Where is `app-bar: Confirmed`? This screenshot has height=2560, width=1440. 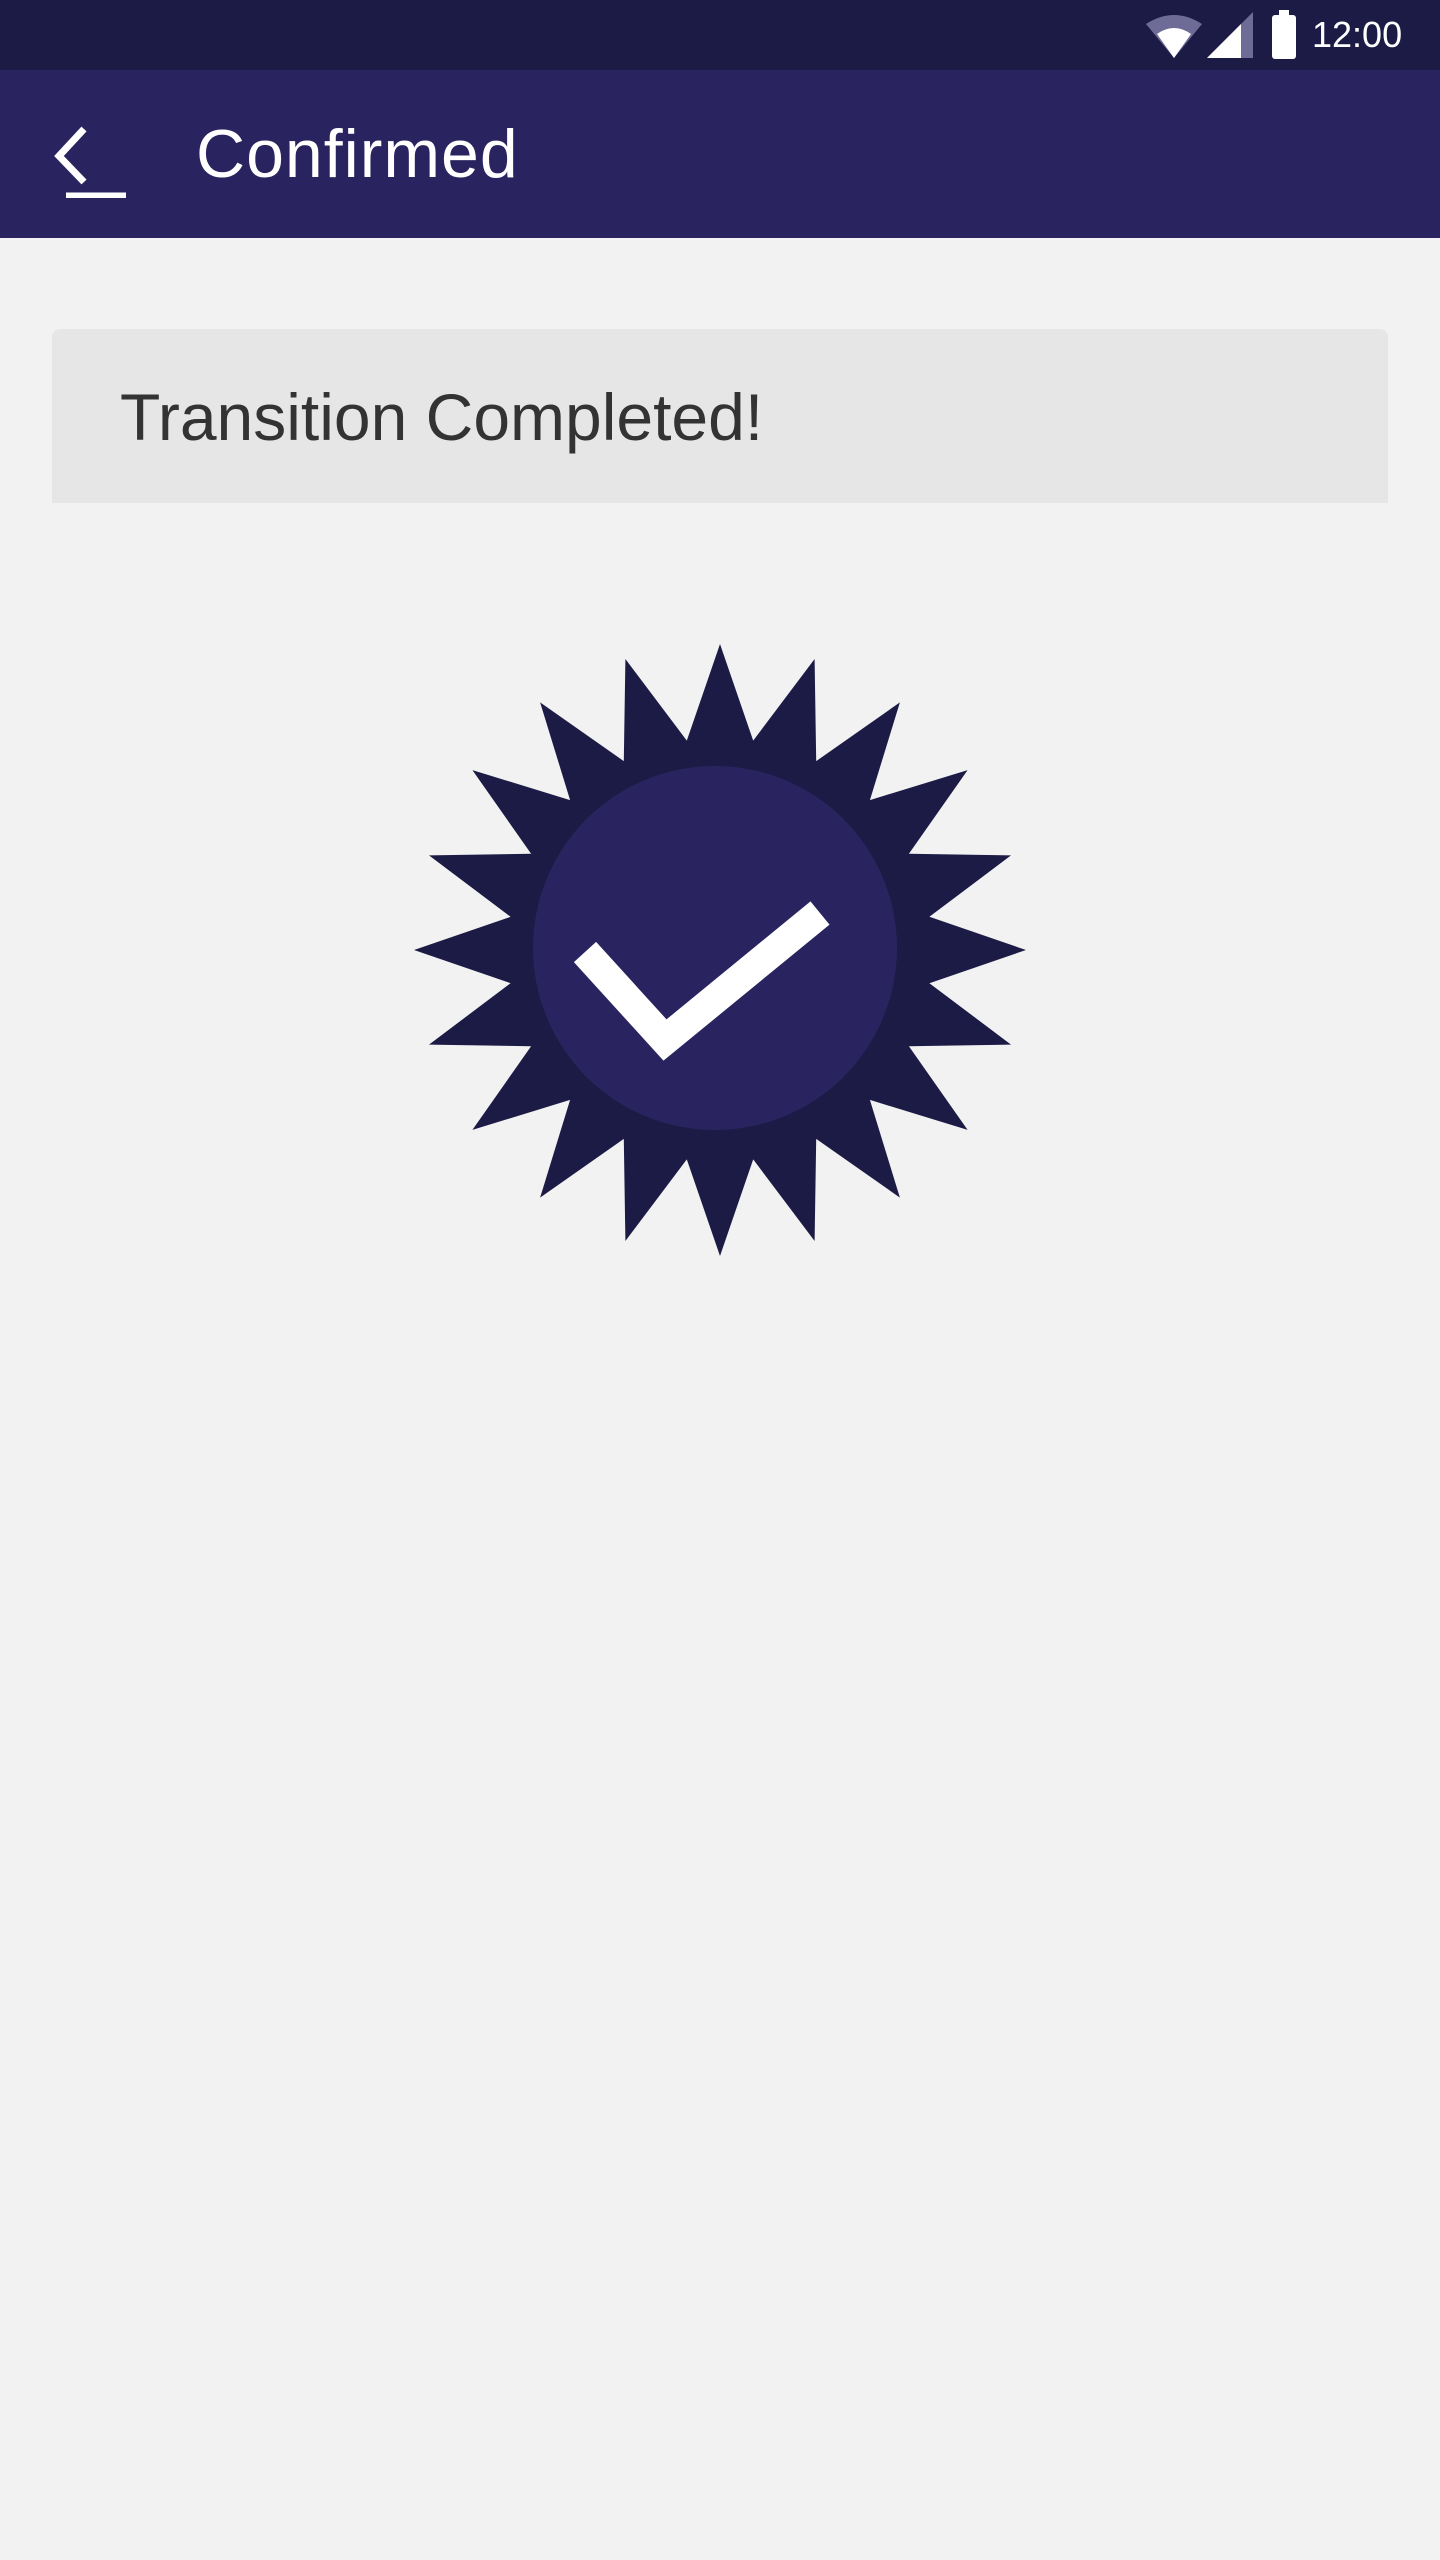 app-bar: Confirmed is located at coordinates (720, 154).